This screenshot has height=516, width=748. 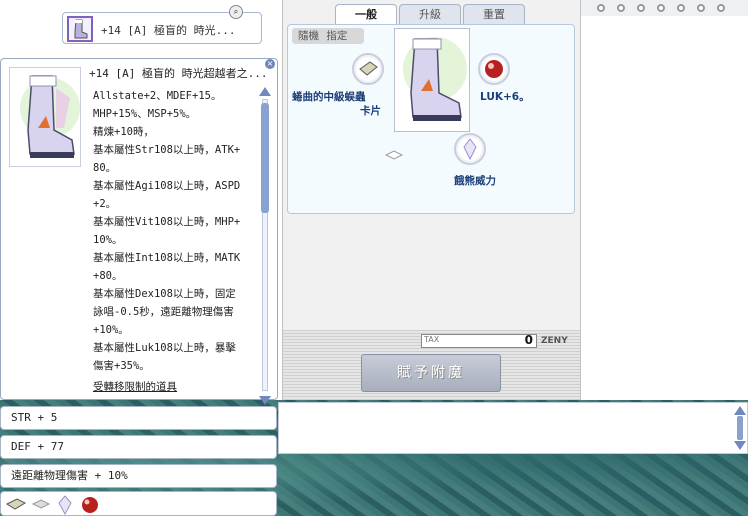 What do you see at coordinates (513, 428) in the screenshot?
I see `chat-bar` at bounding box center [513, 428].